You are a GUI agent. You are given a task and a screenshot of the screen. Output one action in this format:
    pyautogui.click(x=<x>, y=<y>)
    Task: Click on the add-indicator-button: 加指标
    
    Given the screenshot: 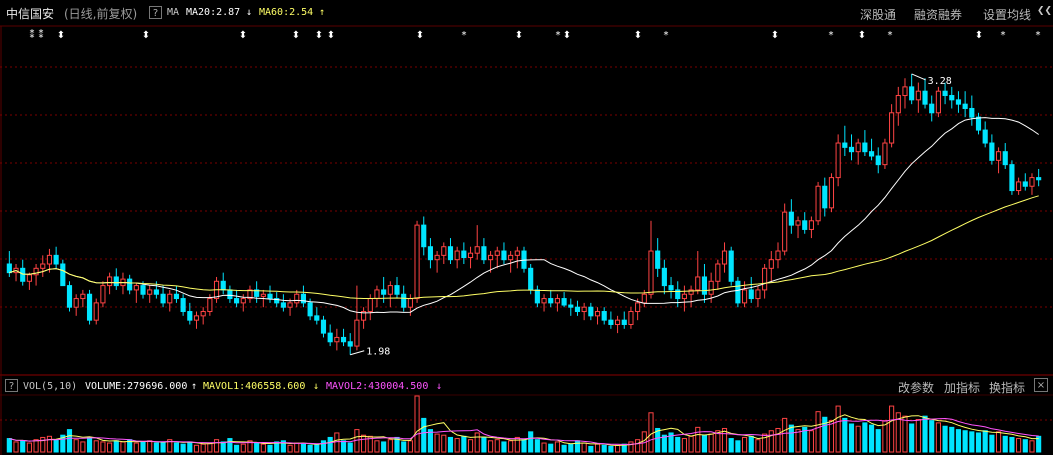 What is the action you would take?
    pyautogui.click(x=962, y=387)
    